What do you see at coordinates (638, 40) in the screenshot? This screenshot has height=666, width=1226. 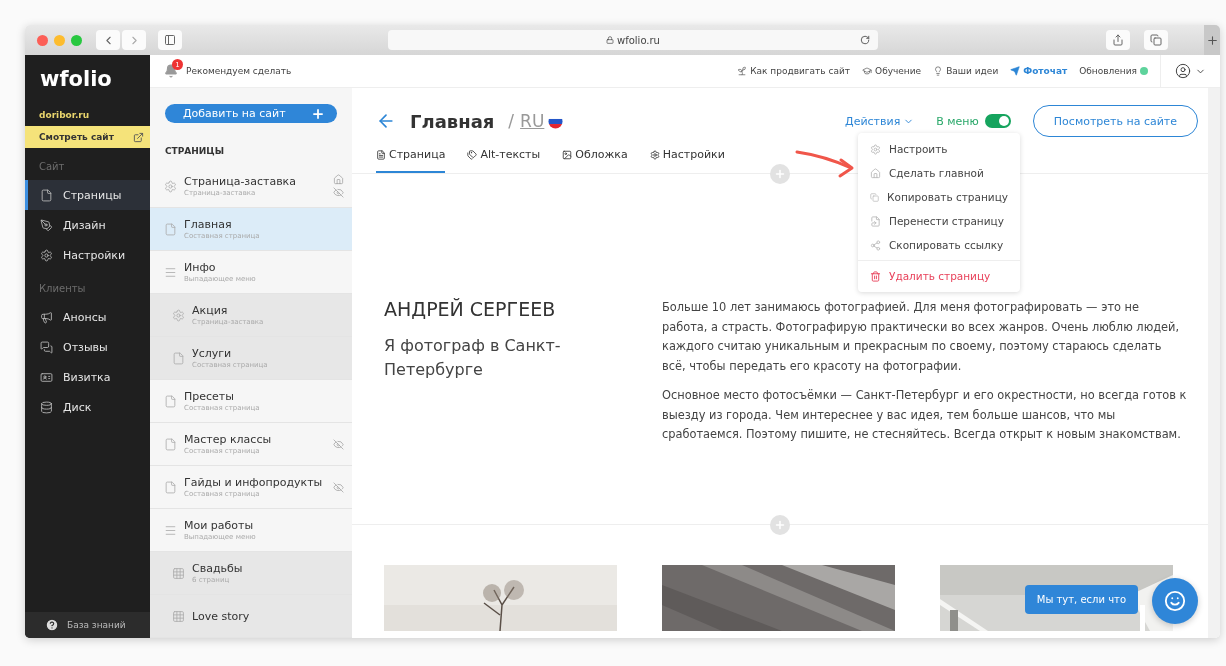 I see `address-text: wfolio.ru` at bounding box center [638, 40].